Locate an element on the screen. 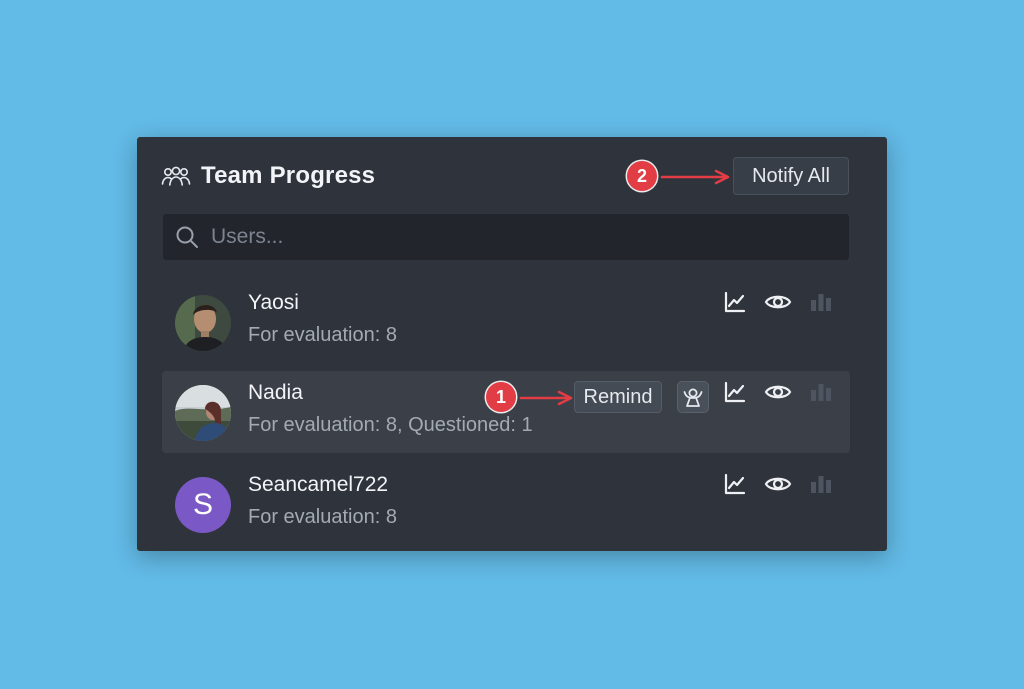 The height and width of the screenshot is (689, 1024). callout-badge-1: 1 is located at coordinates (501, 397).